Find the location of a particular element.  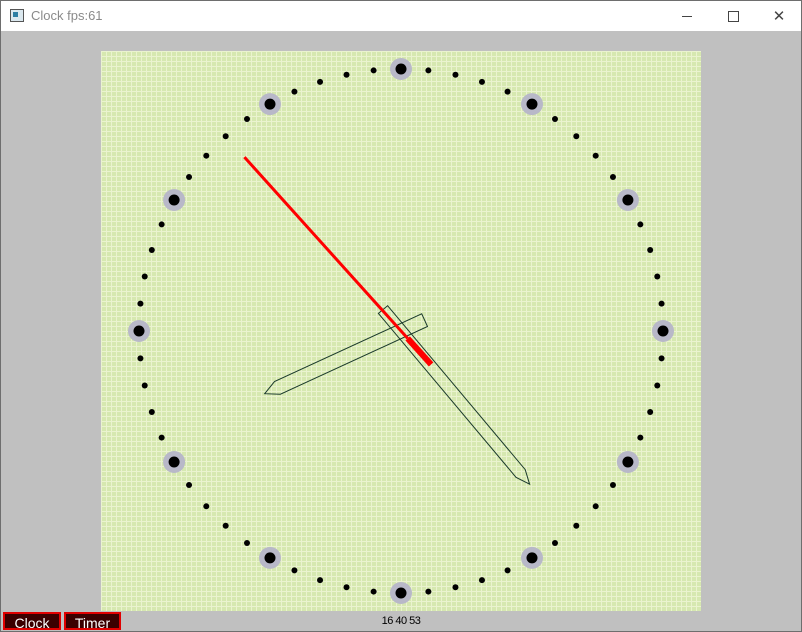

maximize-icon is located at coordinates (733, 16).